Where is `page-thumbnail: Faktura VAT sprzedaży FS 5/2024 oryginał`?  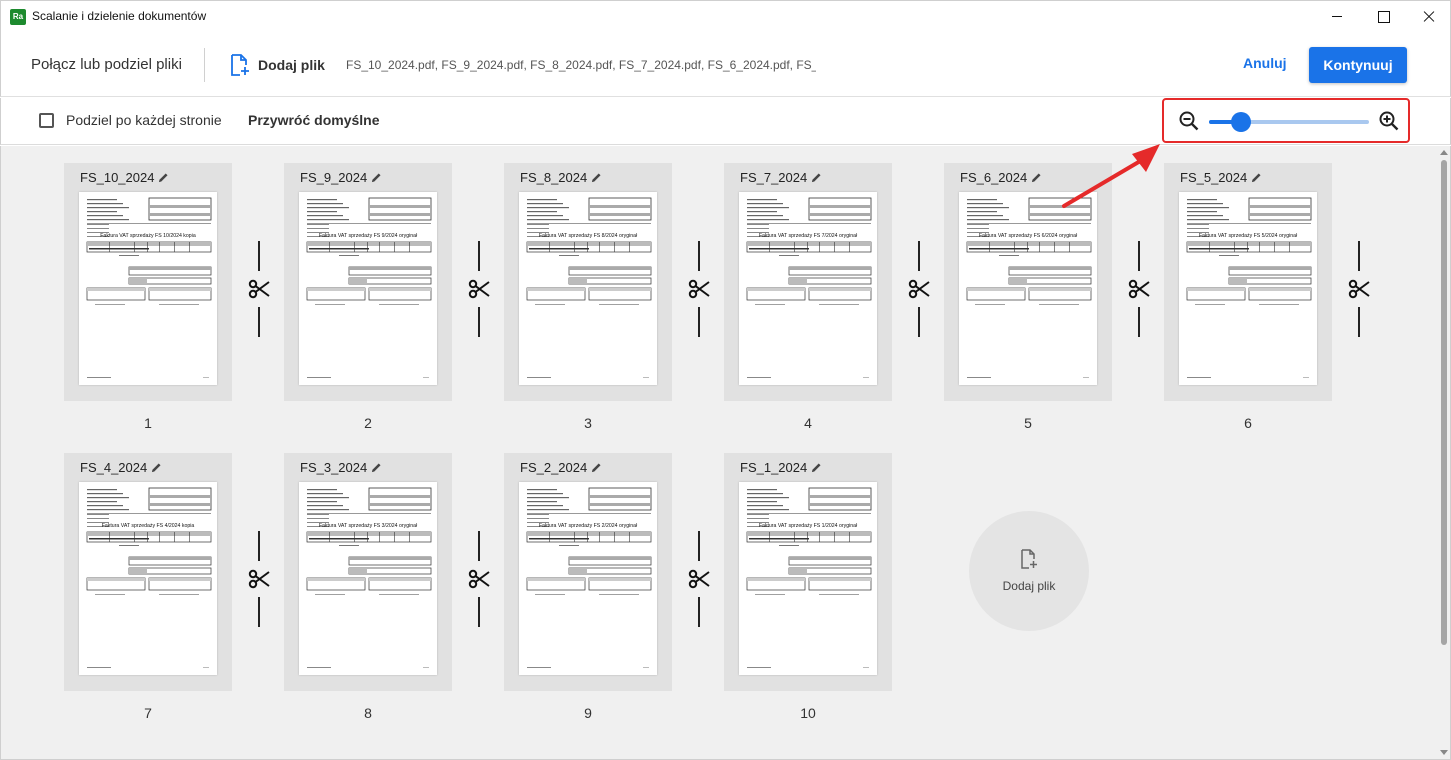 page-thumbnail: Faktura VAT sprzedaży FS 5/2024 oryginał is located at coordinates (1248, 288).